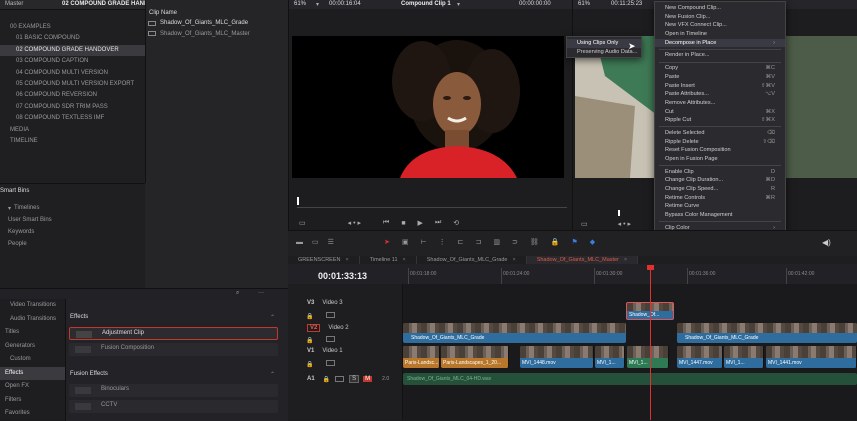  Describe the element at coordinates (720, 68) in the screenshot. I see `context-menu-item: Copy ⌘C` at that location.